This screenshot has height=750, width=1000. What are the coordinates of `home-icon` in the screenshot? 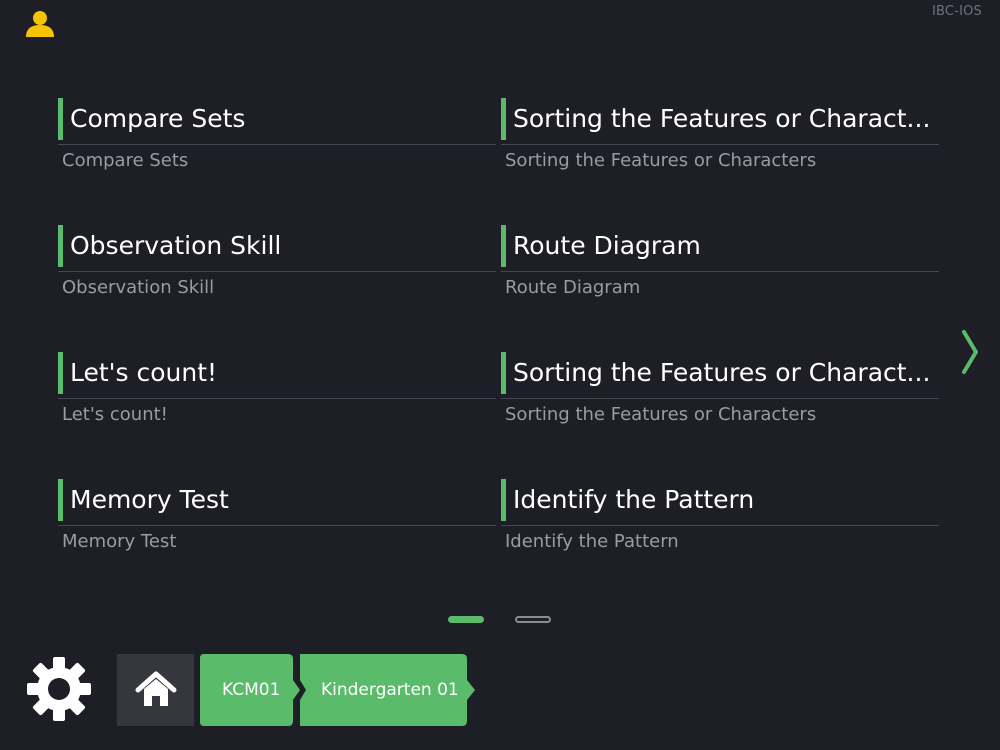 It's located at (155, 688).